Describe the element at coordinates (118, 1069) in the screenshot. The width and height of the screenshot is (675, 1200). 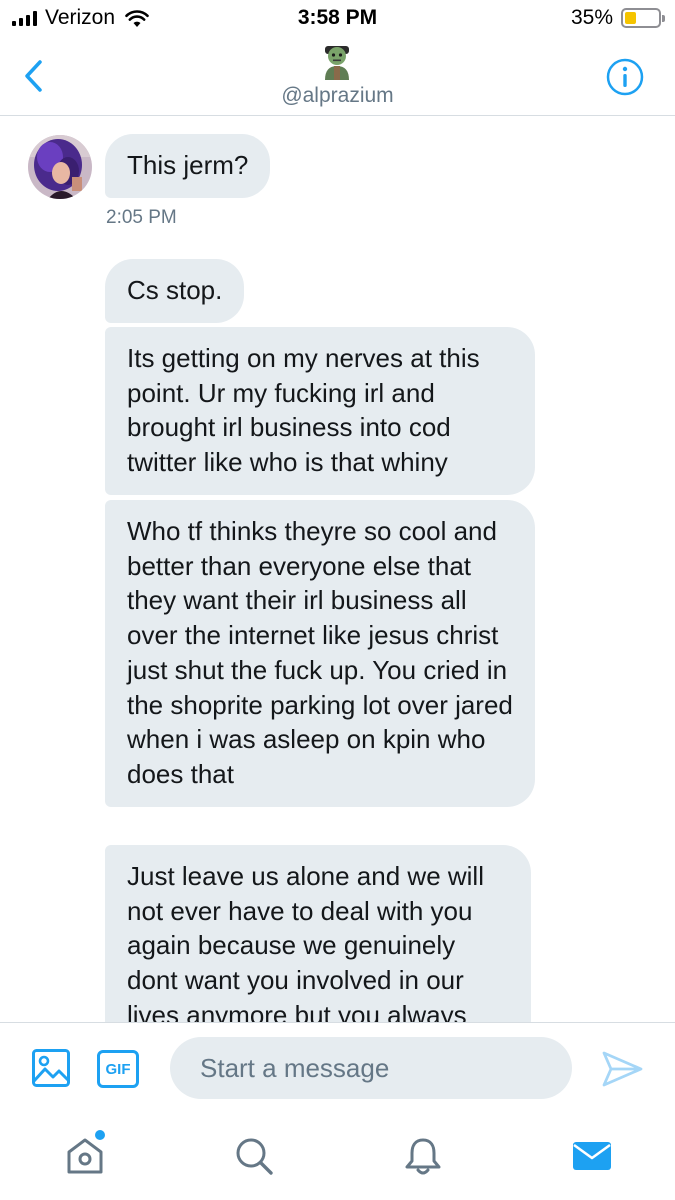
I see `gif-button: GIF` at that location.